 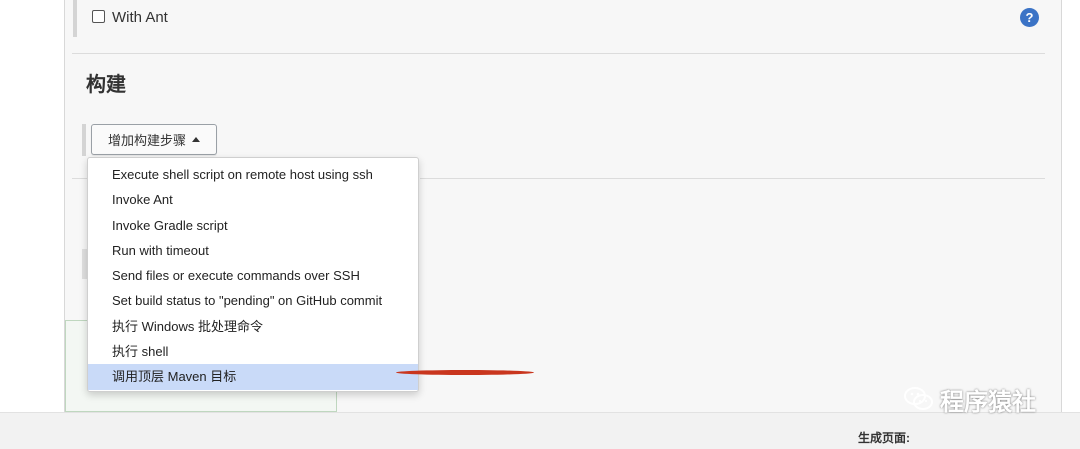 I want to click on watermark: 程序猿社, so click(x=970, y=399).